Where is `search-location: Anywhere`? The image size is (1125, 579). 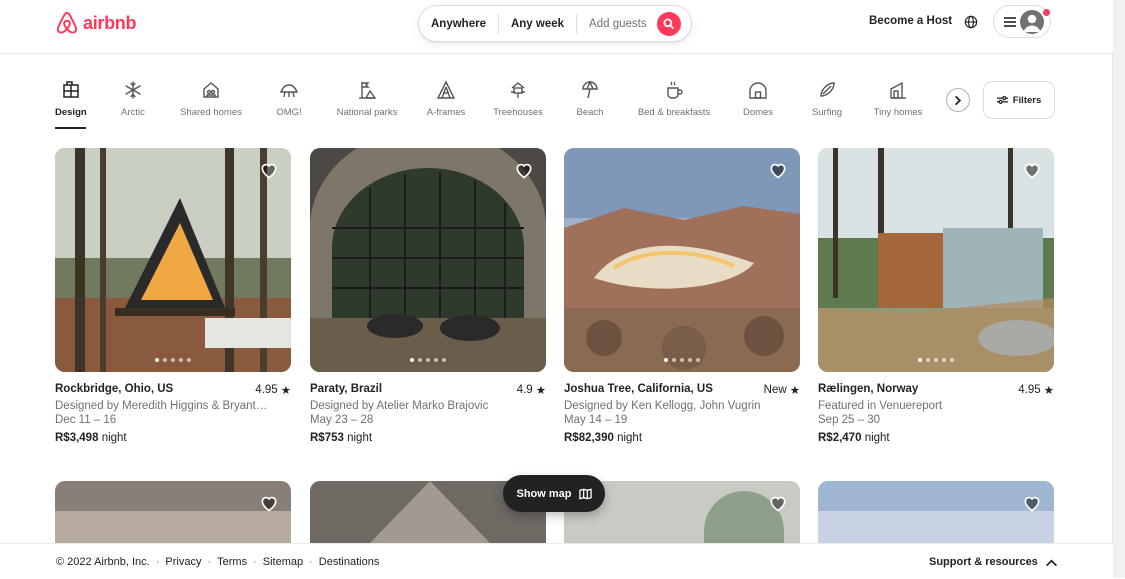
search-location: Anywhere is located at coordinates (458, 24).